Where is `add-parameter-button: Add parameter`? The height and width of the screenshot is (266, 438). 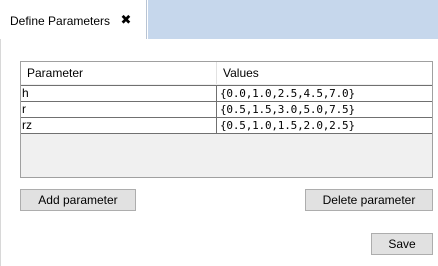 add-parameter-button: Add parameter is located at coordinates (78, 200).